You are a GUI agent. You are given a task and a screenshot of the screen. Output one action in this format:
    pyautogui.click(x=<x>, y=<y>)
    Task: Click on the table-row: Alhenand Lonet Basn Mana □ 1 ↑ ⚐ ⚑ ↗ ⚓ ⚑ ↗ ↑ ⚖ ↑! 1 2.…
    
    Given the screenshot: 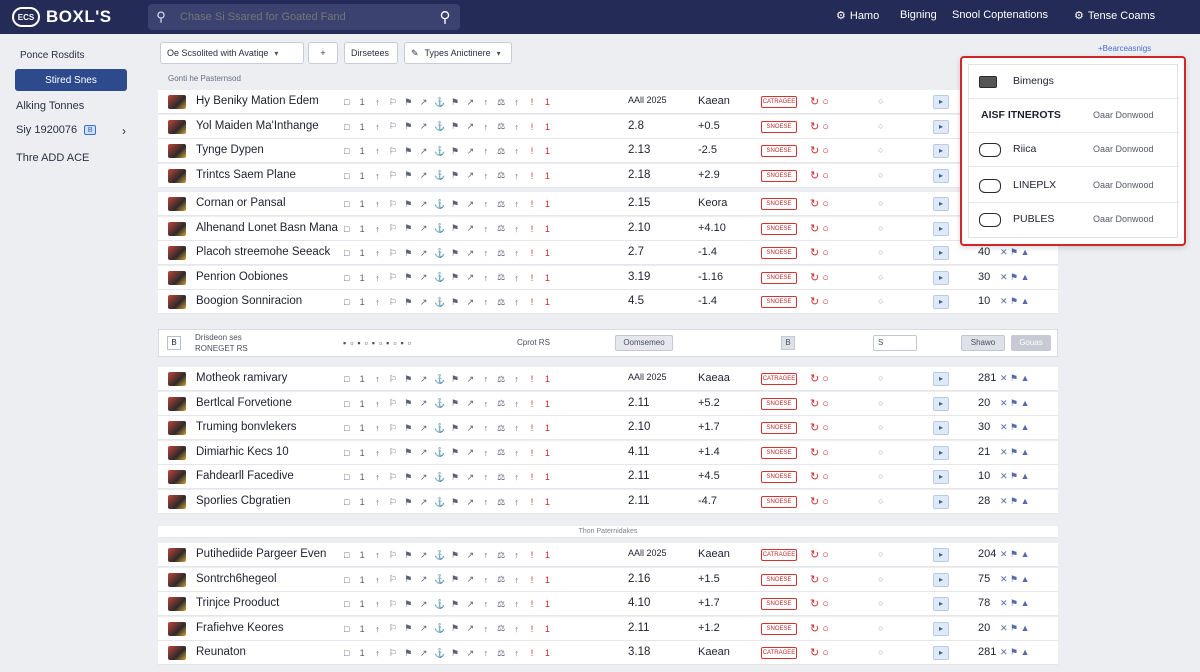 What is the action you would take?
    pyautogui.click(x=608, y=228)
    